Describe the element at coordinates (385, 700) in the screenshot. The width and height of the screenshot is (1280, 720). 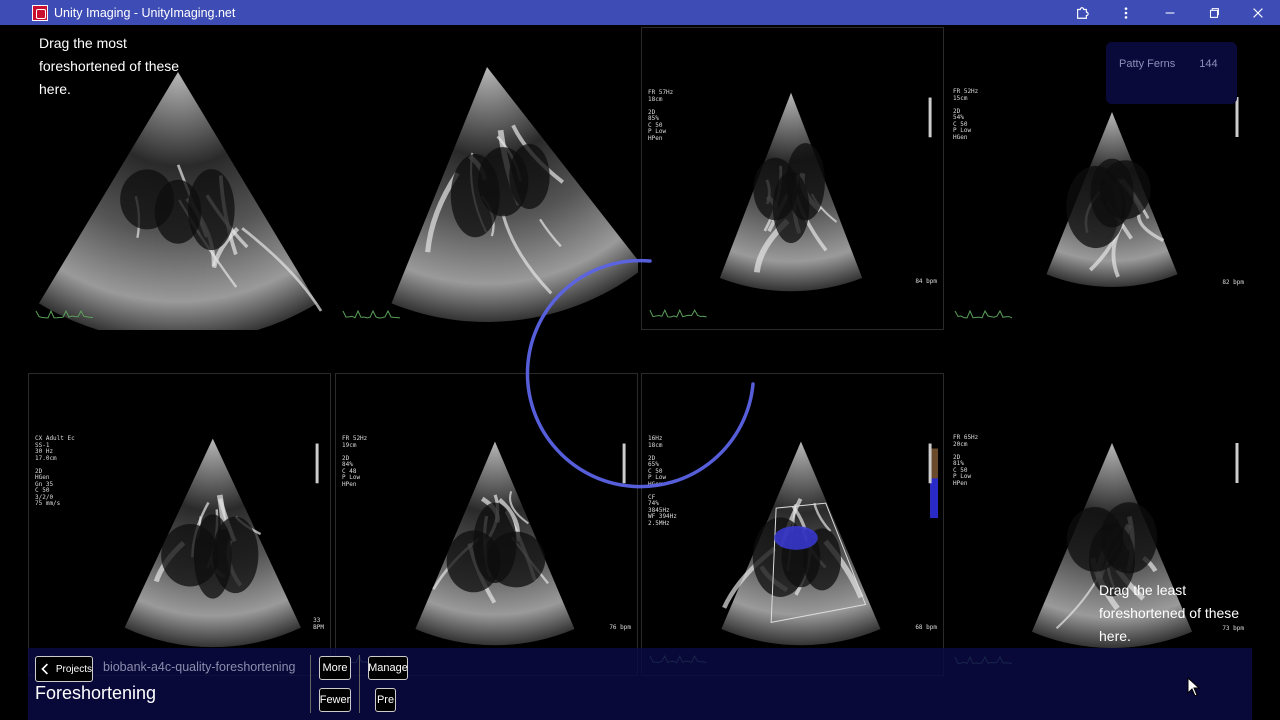
I see `pre-button: Pre` at that location.